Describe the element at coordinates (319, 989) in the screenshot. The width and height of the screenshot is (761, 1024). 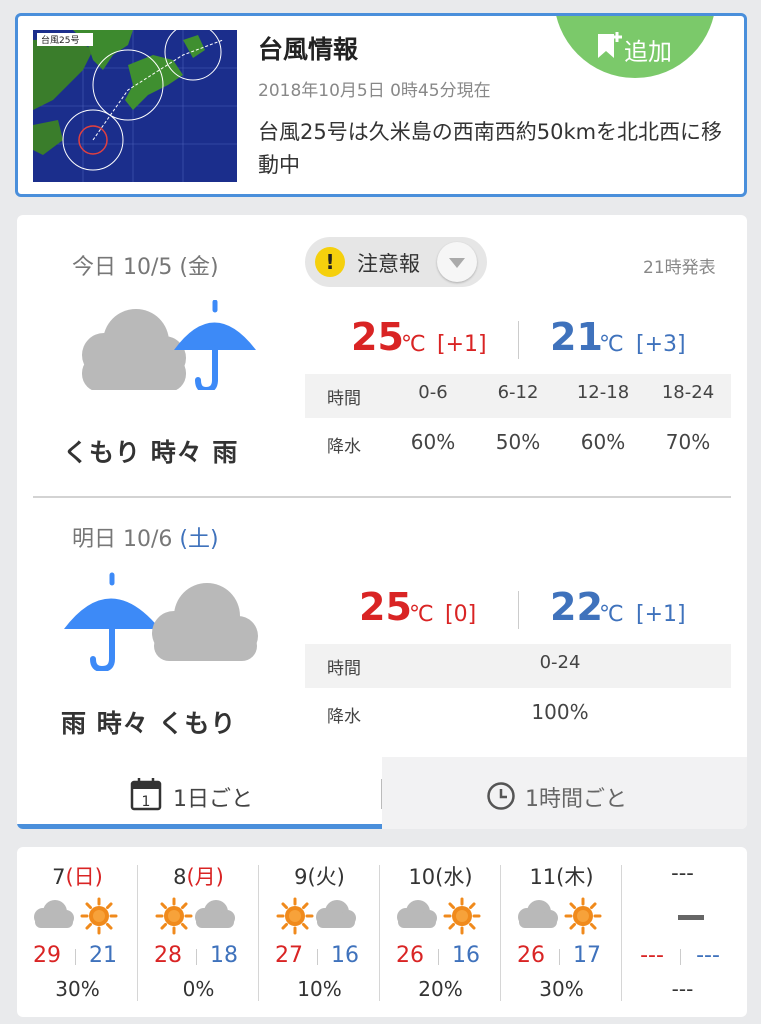
I see `weekly-precip: 10%` at that location.